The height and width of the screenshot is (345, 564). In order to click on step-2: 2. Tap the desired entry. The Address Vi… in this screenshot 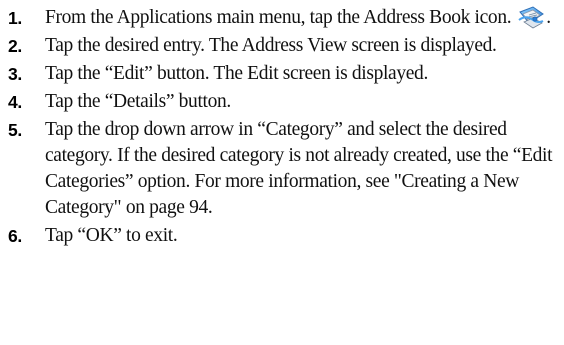, I will do `click(284, 46)`.